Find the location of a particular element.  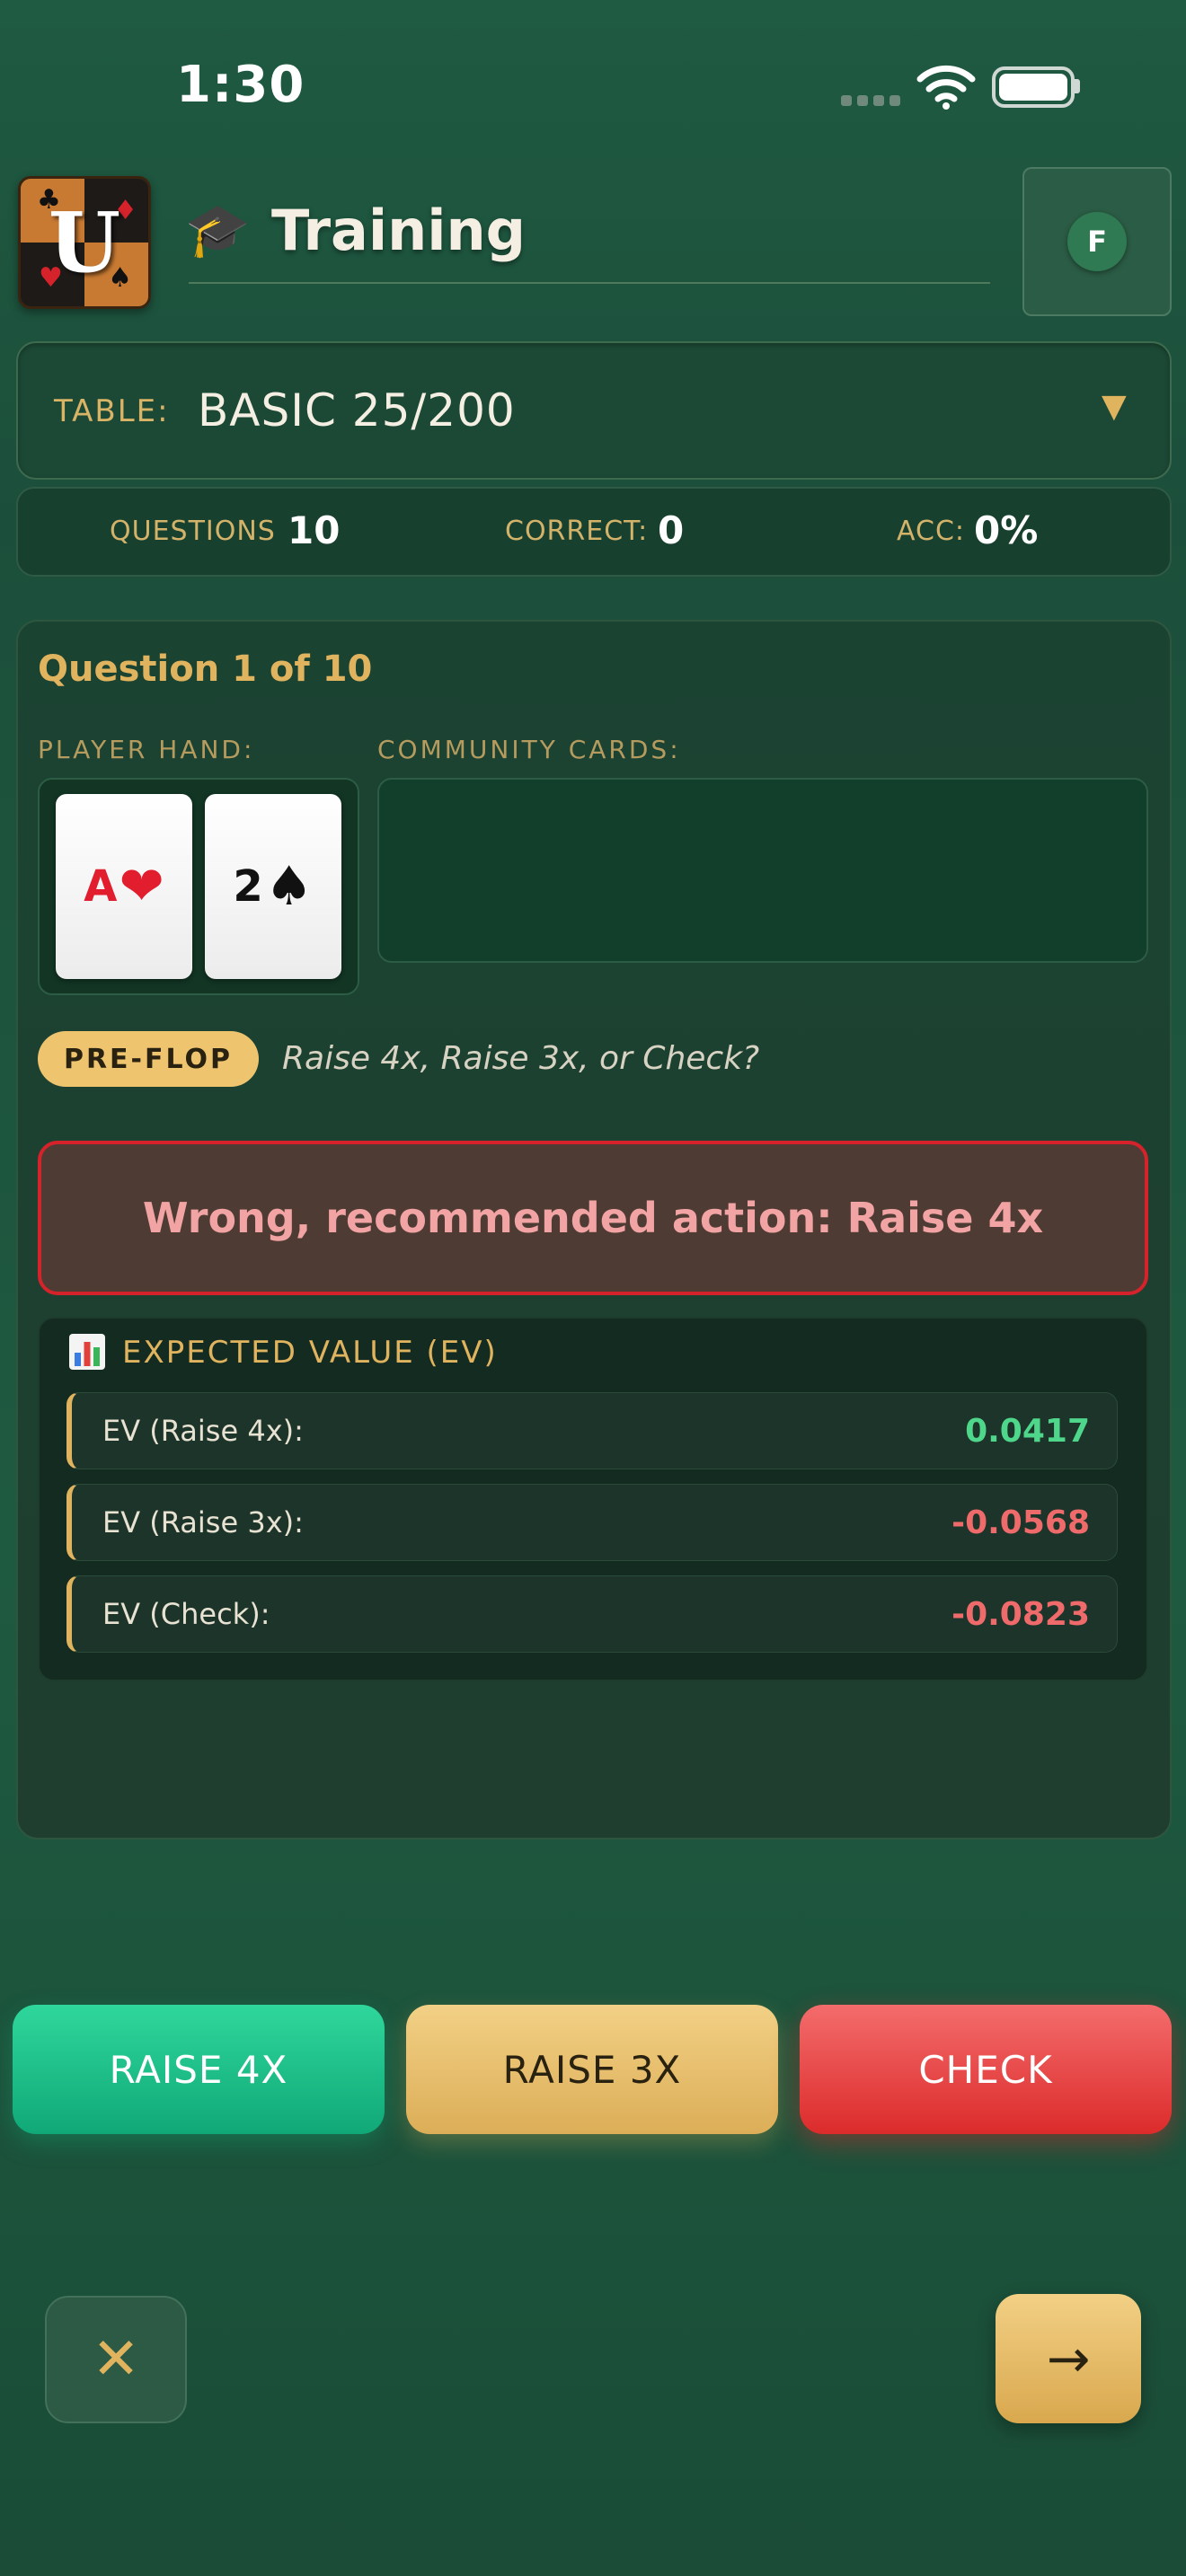

playing-card: A ❤ is located at coordinates (124, 886).